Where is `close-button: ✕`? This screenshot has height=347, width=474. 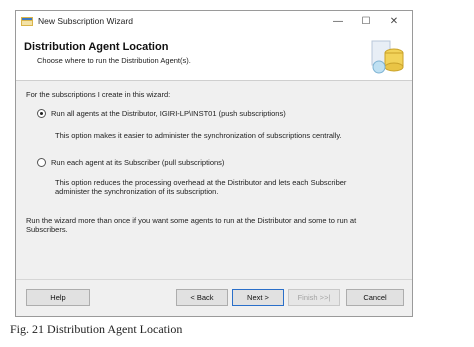
close-button: ✕ is located at coordinates (394, 21).